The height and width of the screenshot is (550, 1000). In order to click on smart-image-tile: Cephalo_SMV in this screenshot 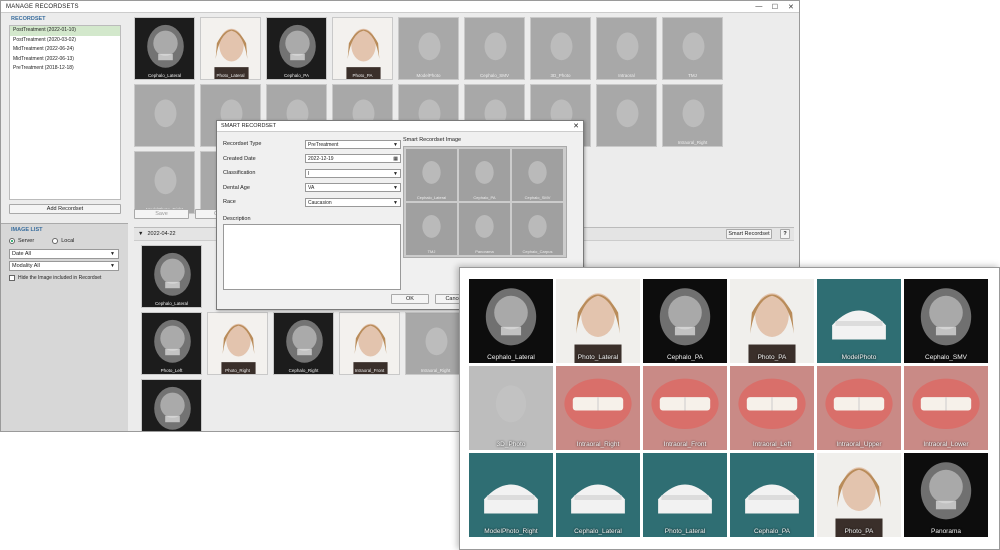, I will do `click(537, 175)`.